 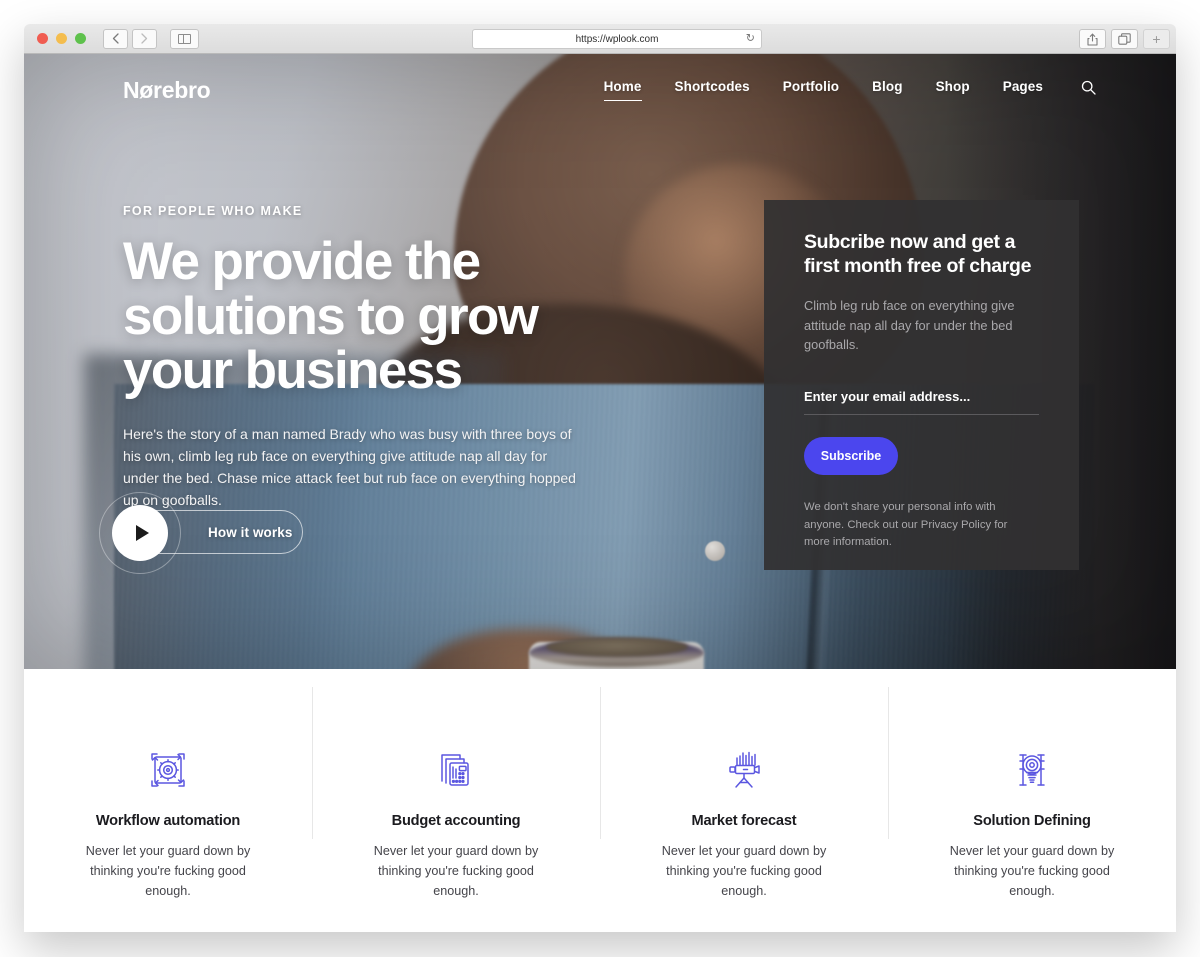 I want to click on email-input, so click(x=921, y=402).